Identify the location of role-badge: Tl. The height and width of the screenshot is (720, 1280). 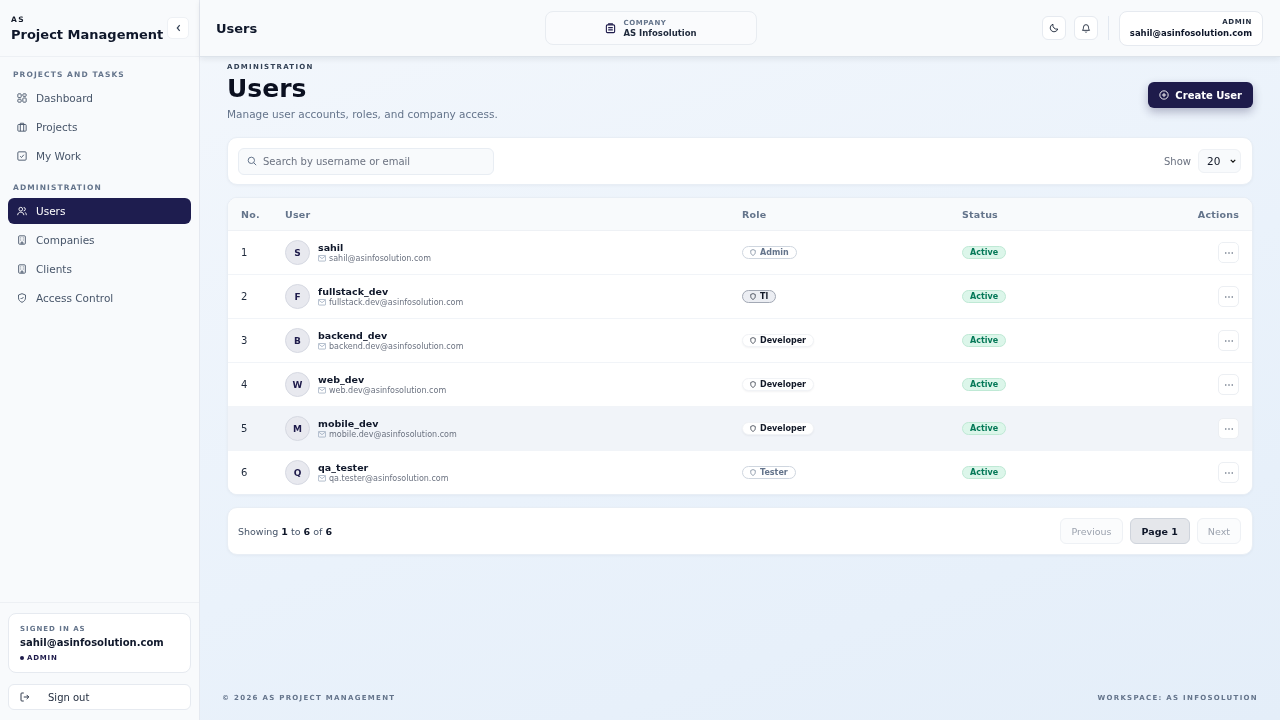
(759, 296).